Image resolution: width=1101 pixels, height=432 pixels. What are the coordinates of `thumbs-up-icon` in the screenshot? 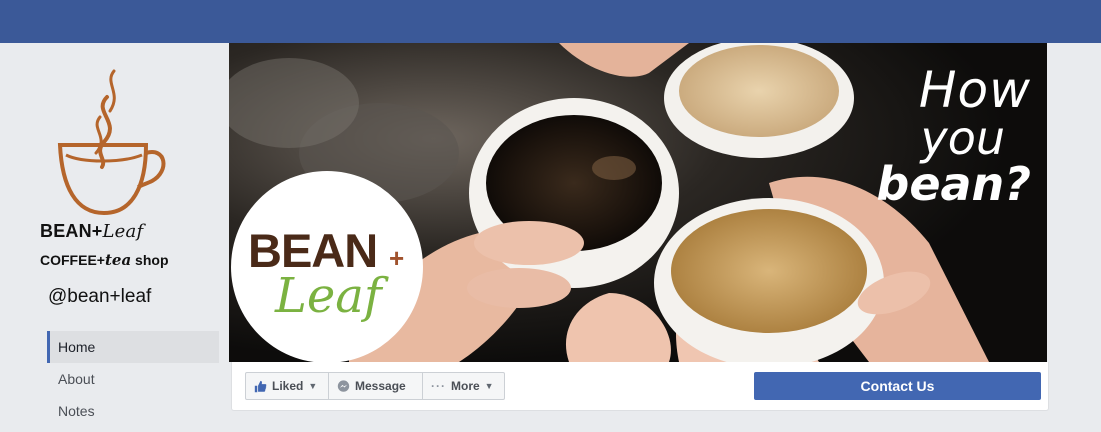 It's located at (260, 386).